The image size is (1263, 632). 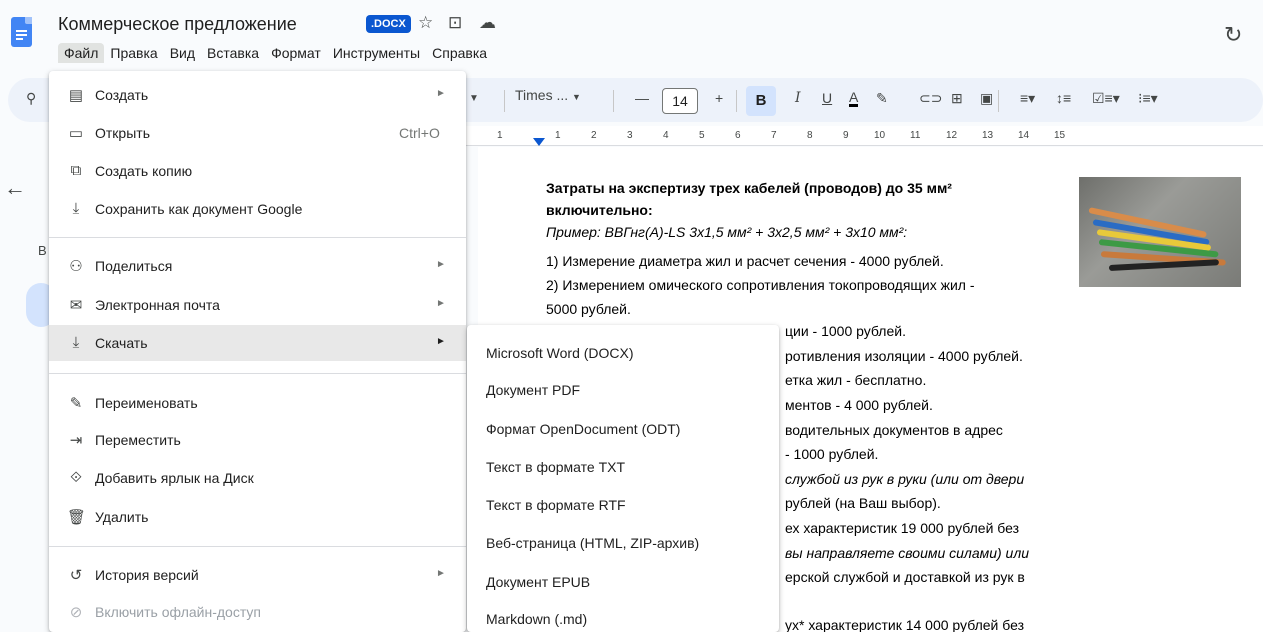 I want to click on add-comment-icon: ⊞, so click(x=957, y=98).